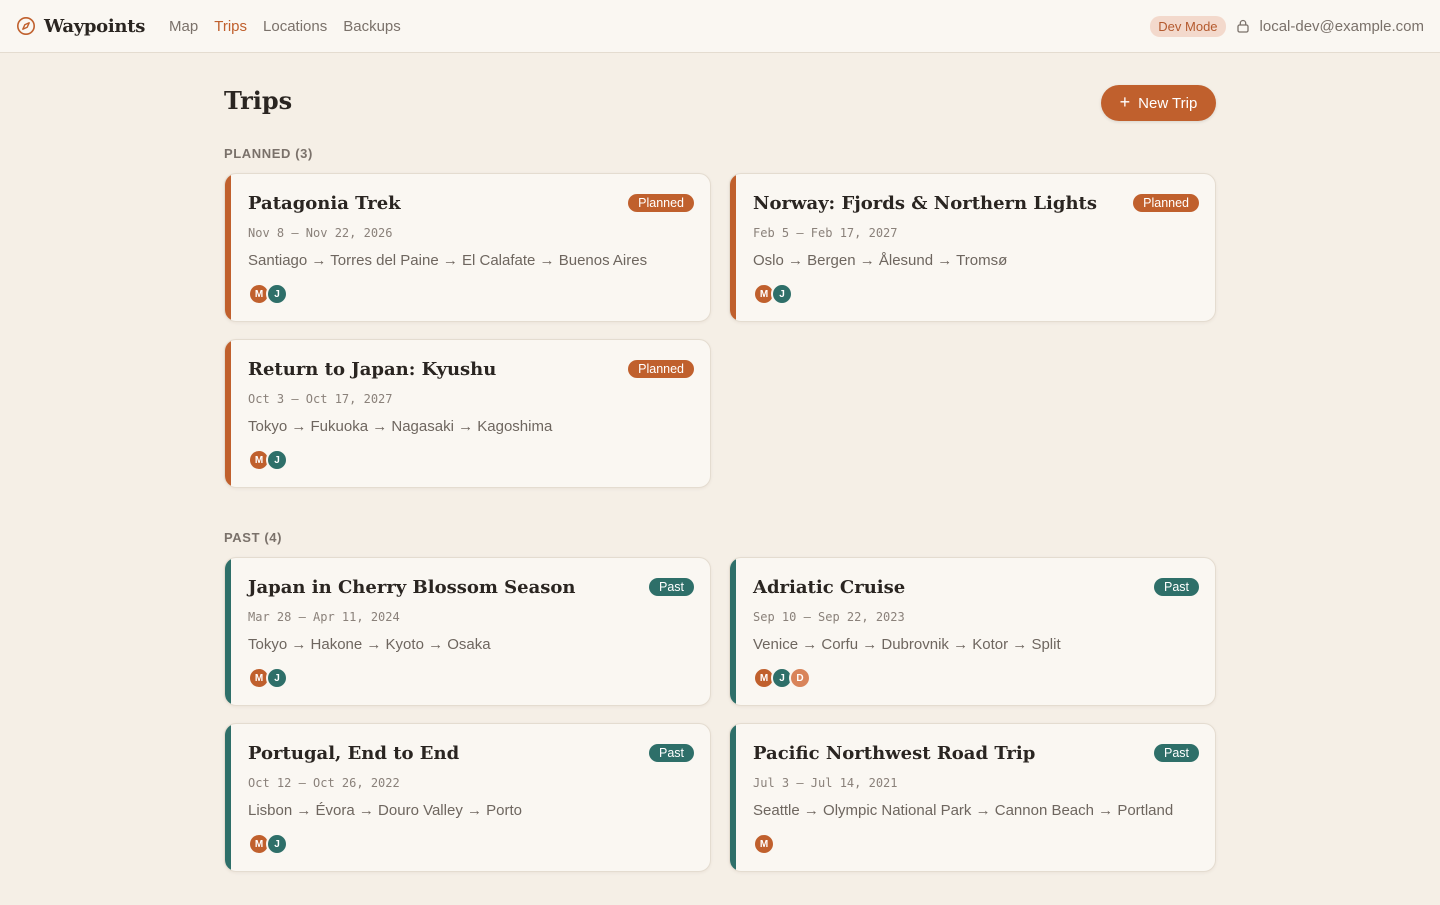 This screenshot has width=1440, height=905. What do you see at coordinates (825, 783) in the screenshot?
I see `trip-dates: Jul 3 – Jul 14, 2021` at bounding box center [825, 783].